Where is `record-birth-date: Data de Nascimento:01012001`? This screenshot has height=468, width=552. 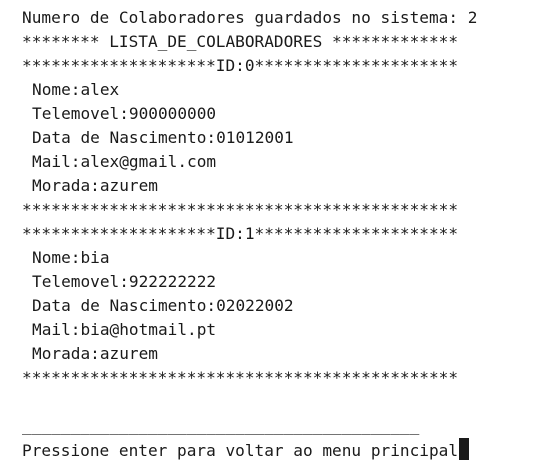 record-birth-date: Data de Nascimento:01012001 is located at coordinates (163, 137).